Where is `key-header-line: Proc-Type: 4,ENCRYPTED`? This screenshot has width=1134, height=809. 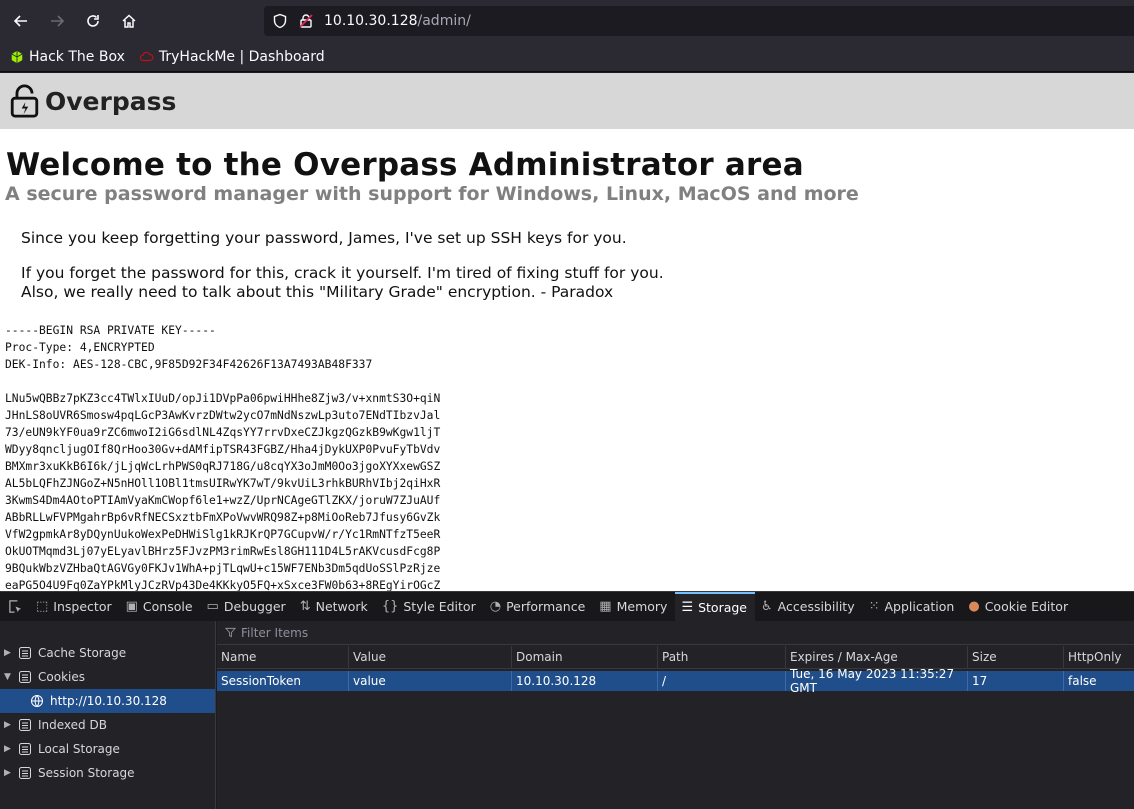 key-header-line: Proc-Type: 4,ENCRYPTED is located at coordinates (80, 347).